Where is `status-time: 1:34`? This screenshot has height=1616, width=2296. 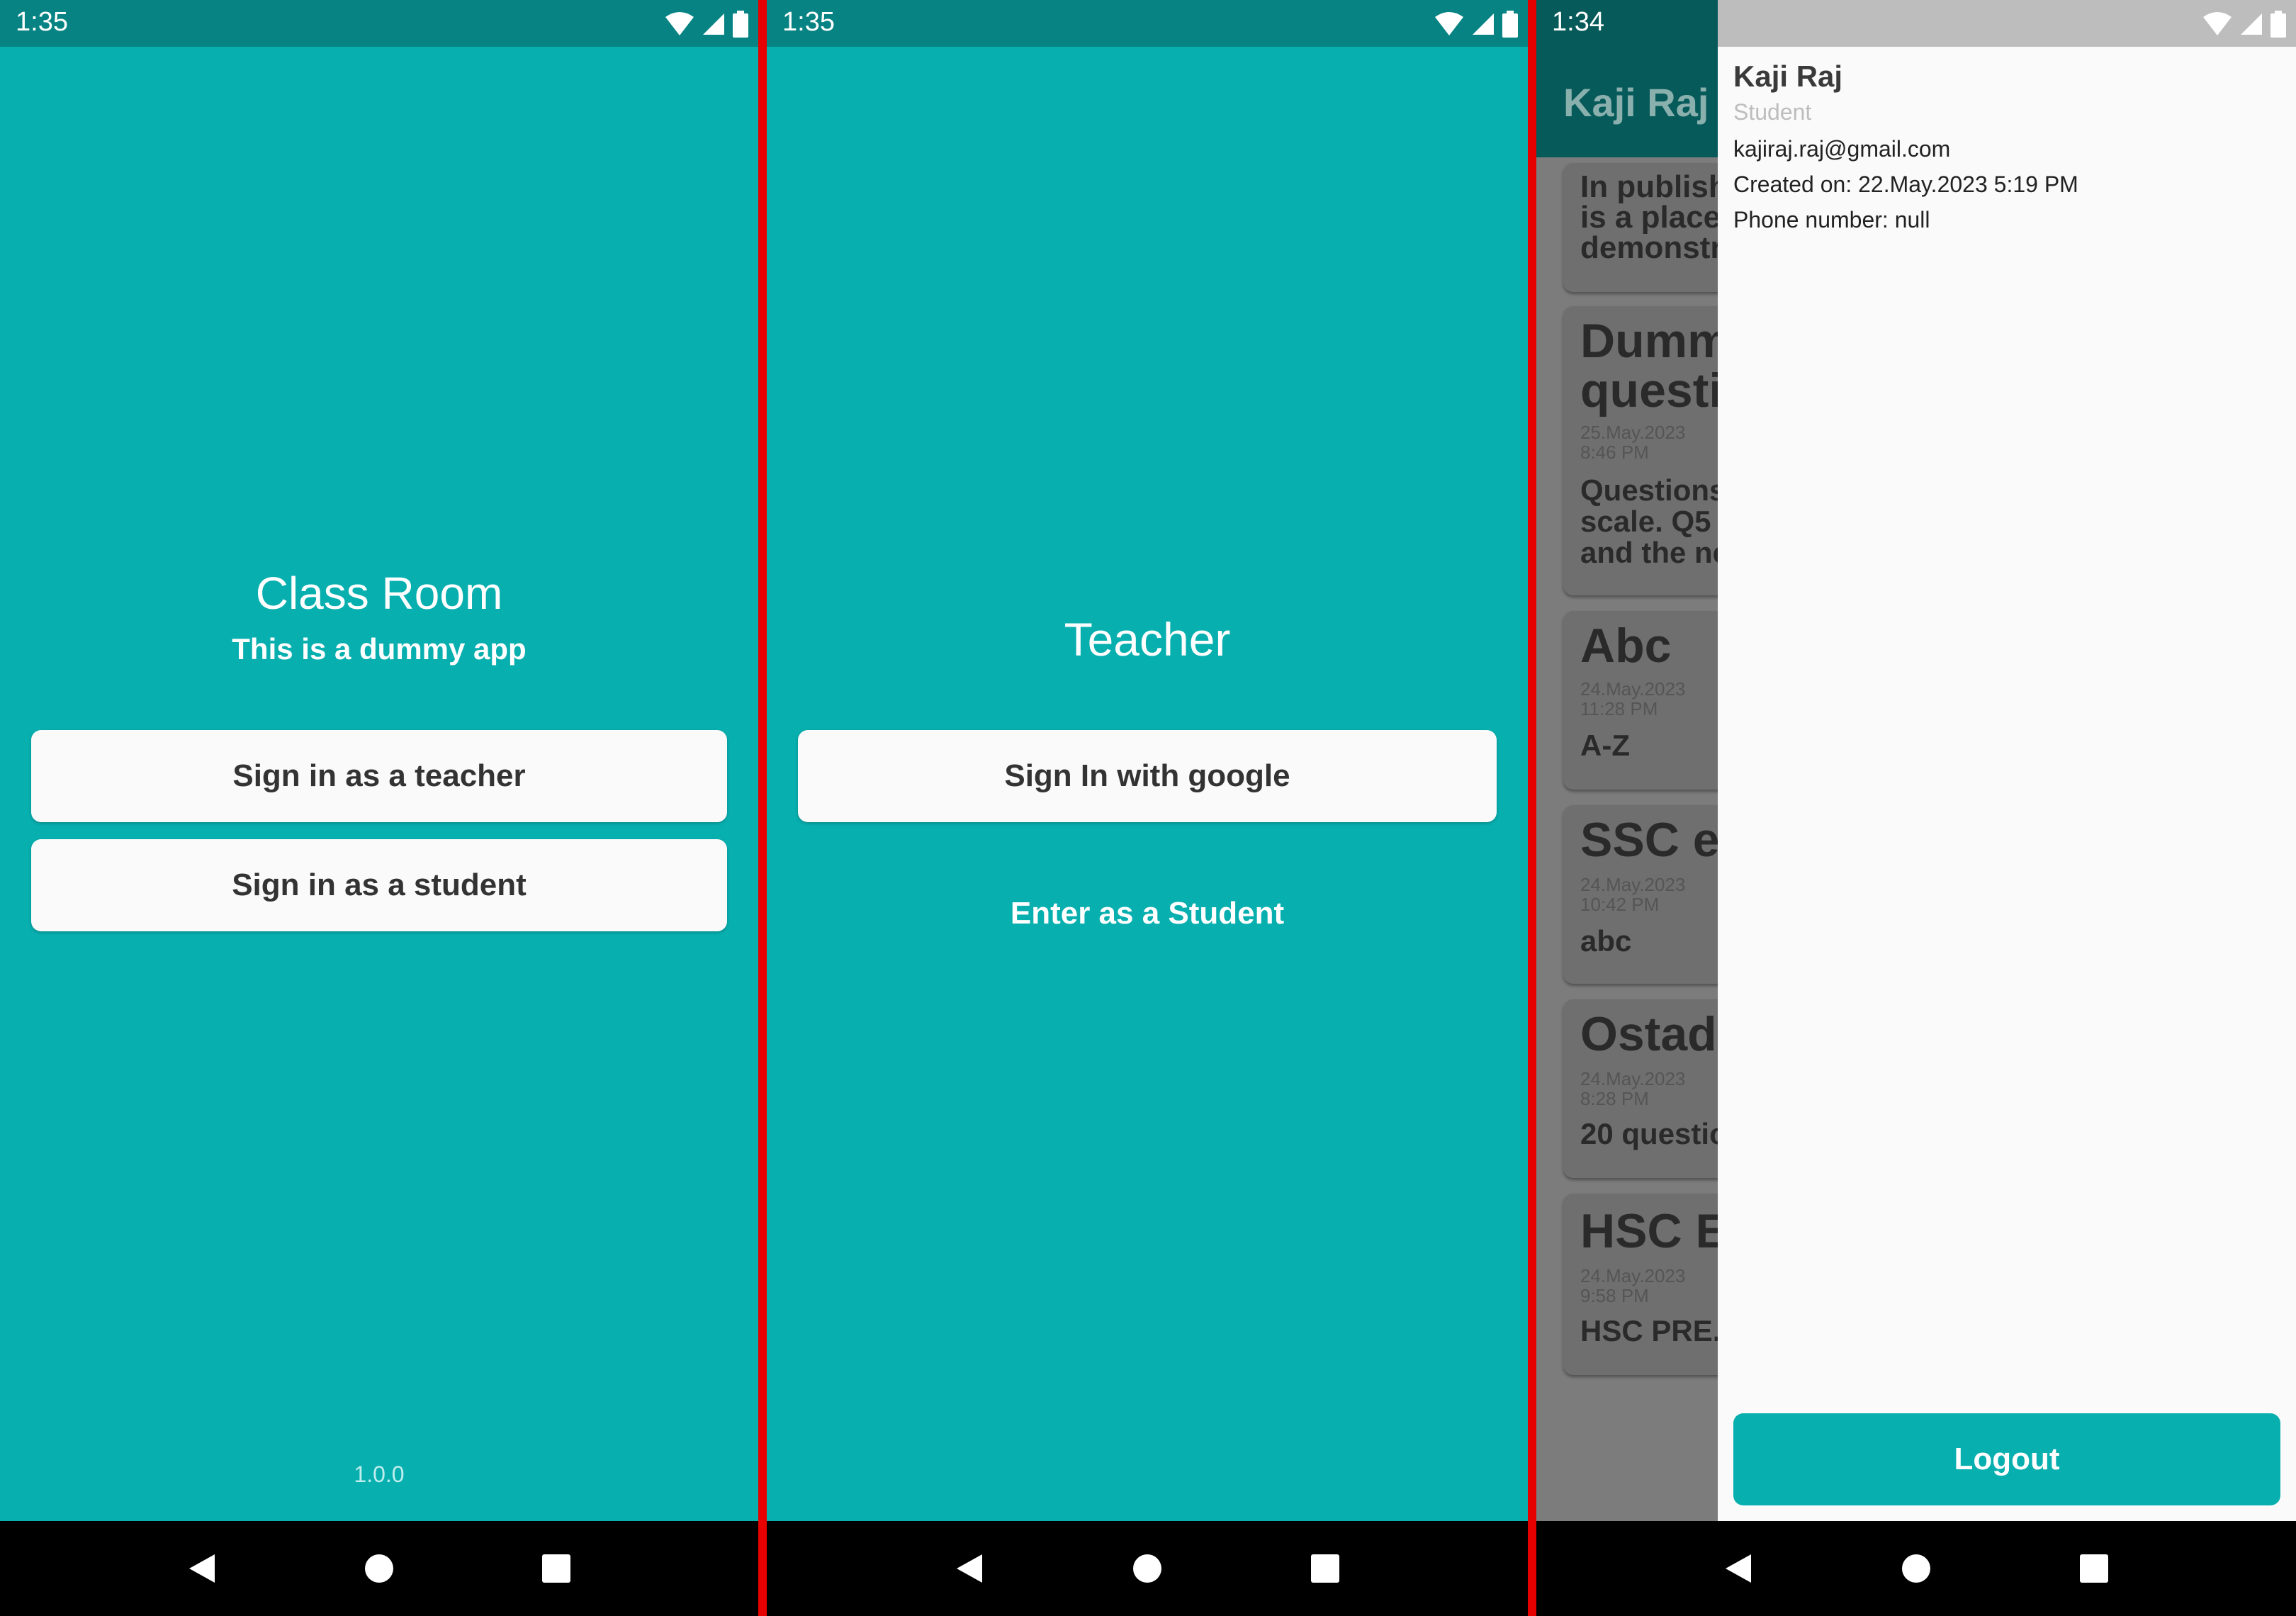
status-time: 1:34 is located at coordinates (1578, 22).